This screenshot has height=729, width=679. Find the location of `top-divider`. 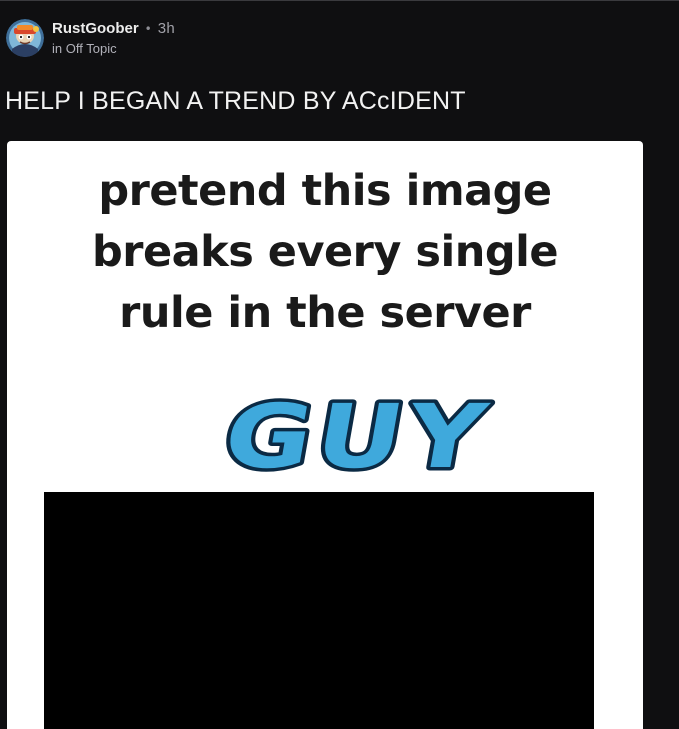

top-divider is located at coordinates (339, 0).